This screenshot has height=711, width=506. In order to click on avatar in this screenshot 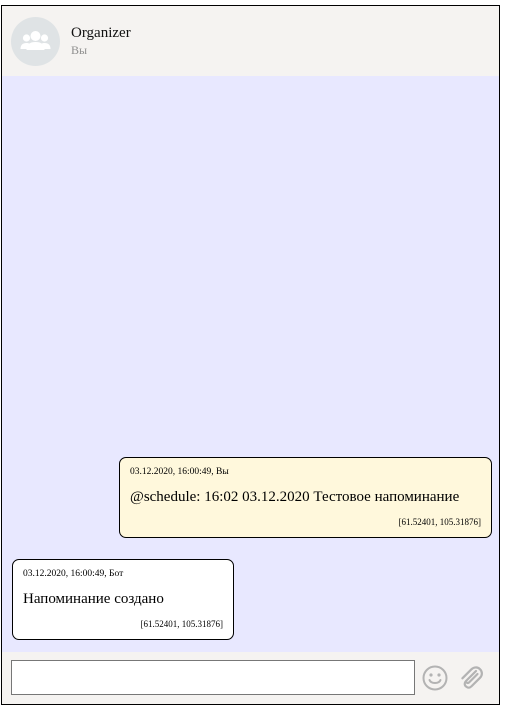, I will do `click(35, 41)`.